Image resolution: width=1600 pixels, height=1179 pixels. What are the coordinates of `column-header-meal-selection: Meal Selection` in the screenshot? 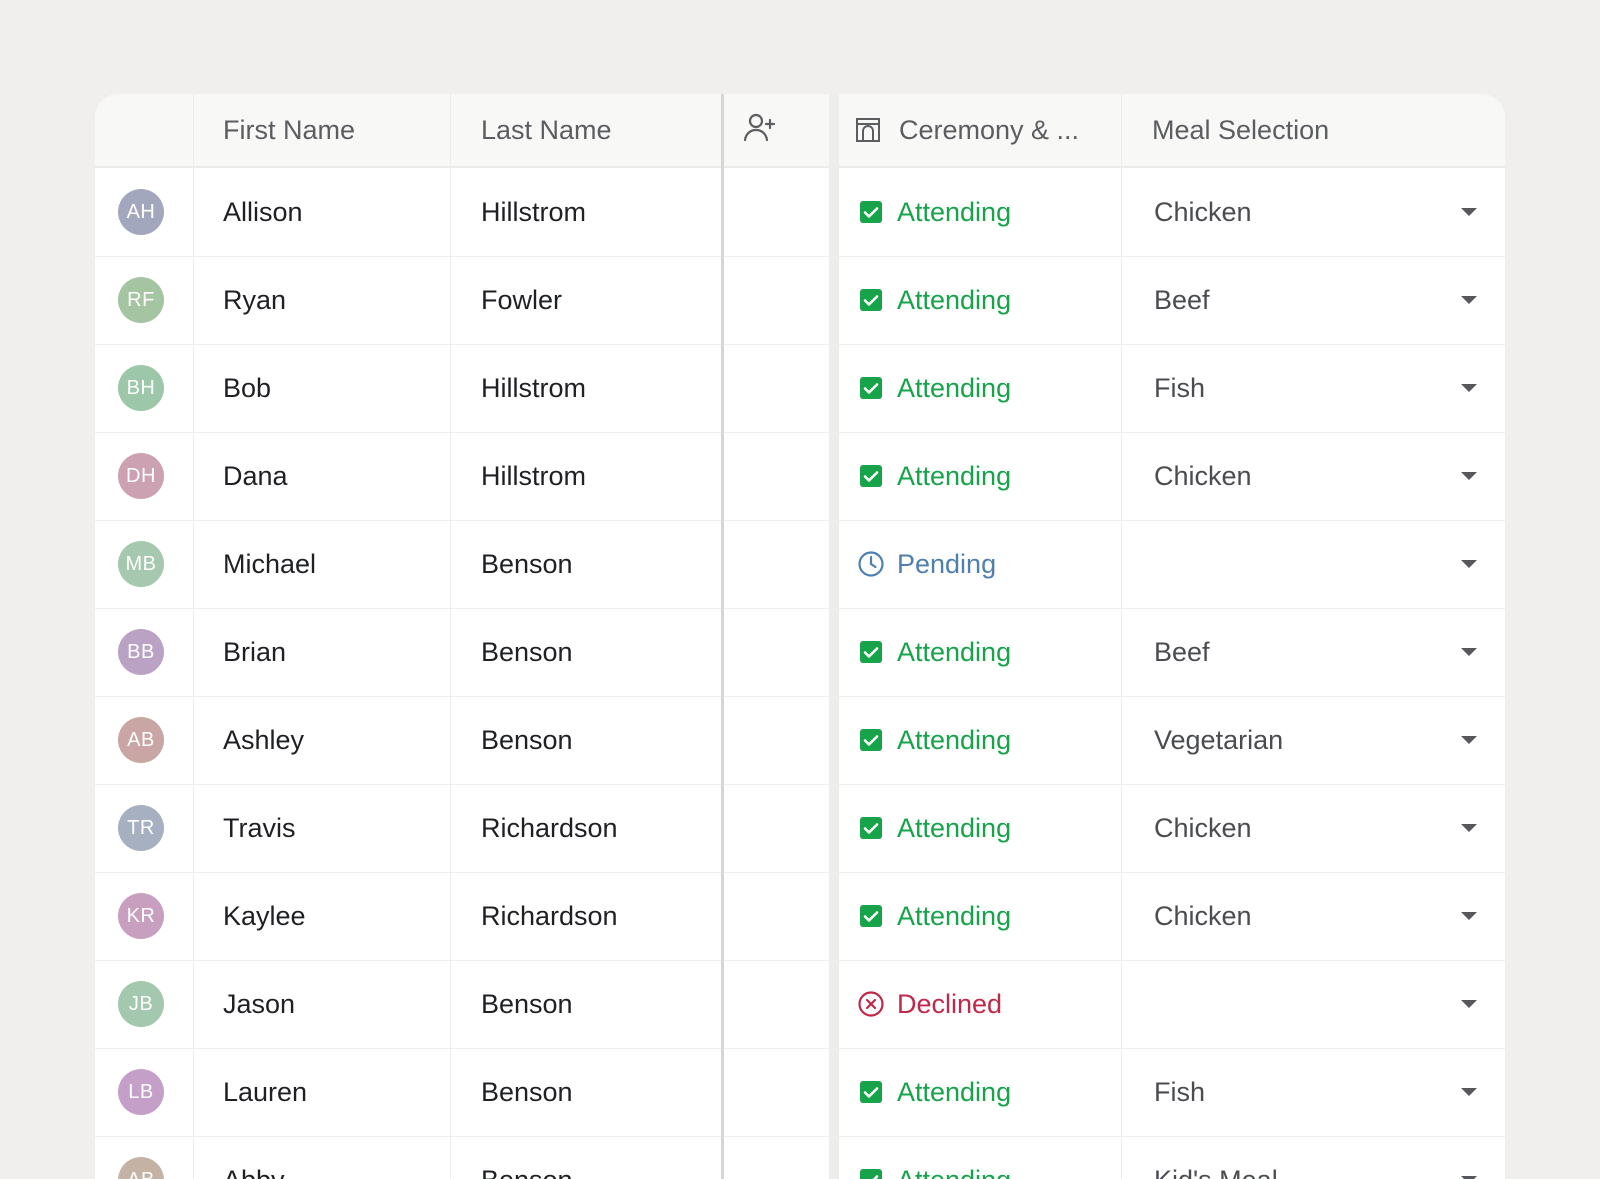 It's located at (1240, 130).